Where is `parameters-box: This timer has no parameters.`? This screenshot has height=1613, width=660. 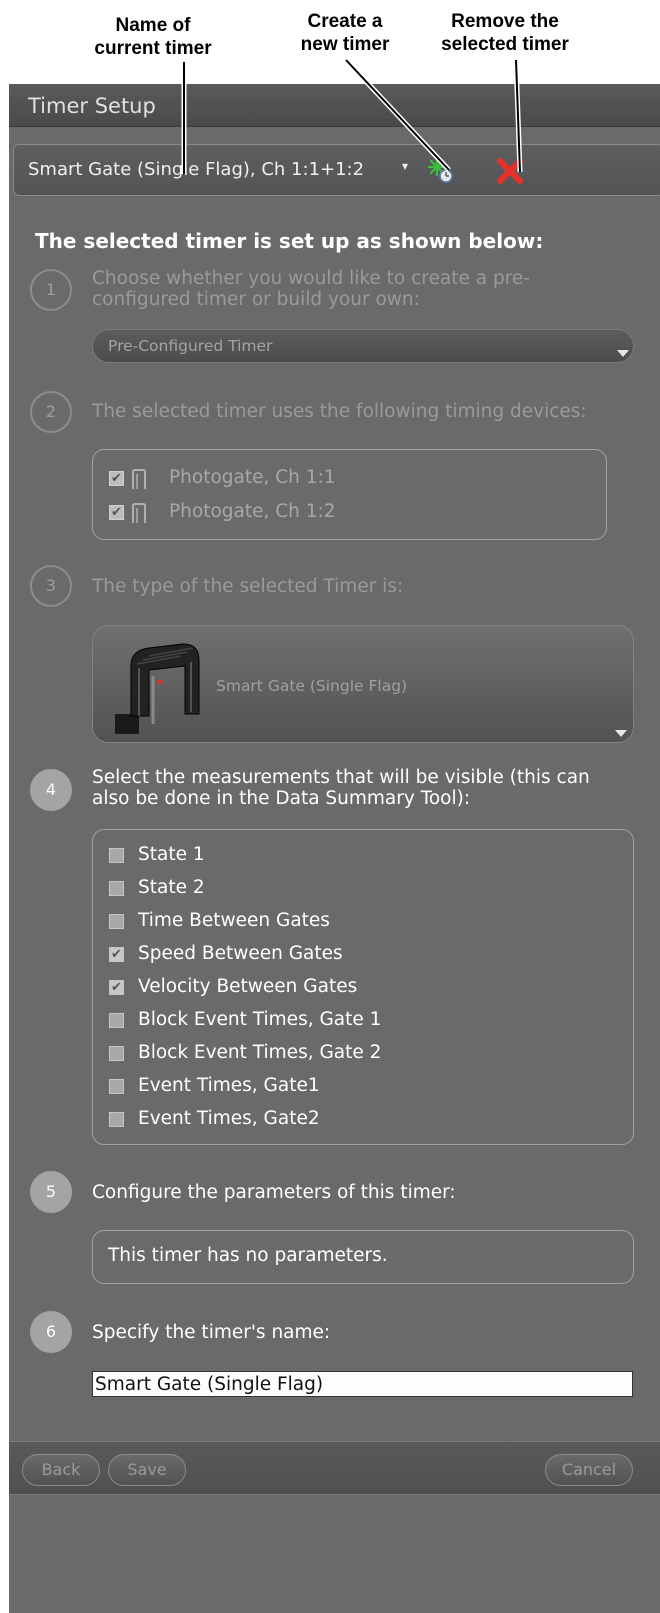 parameters-box: This timer has no parameters. is located at coordinates (363, 1257).